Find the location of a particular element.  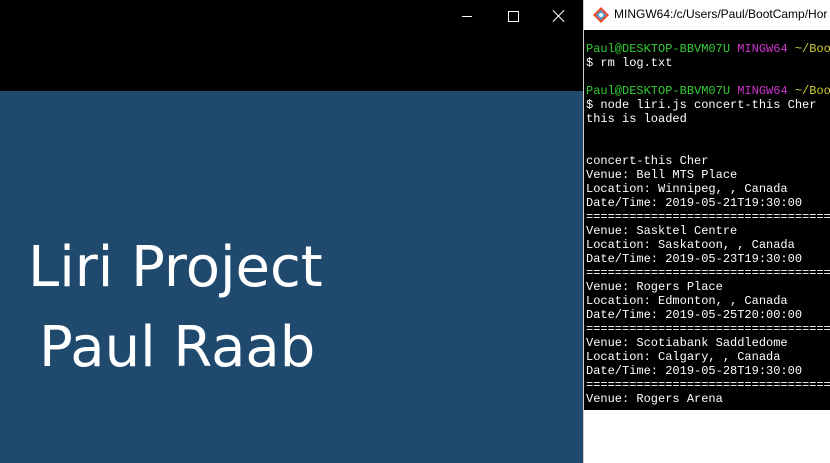

event-venue: Venue: Rogers Arena is located at coordinates (654, 399).